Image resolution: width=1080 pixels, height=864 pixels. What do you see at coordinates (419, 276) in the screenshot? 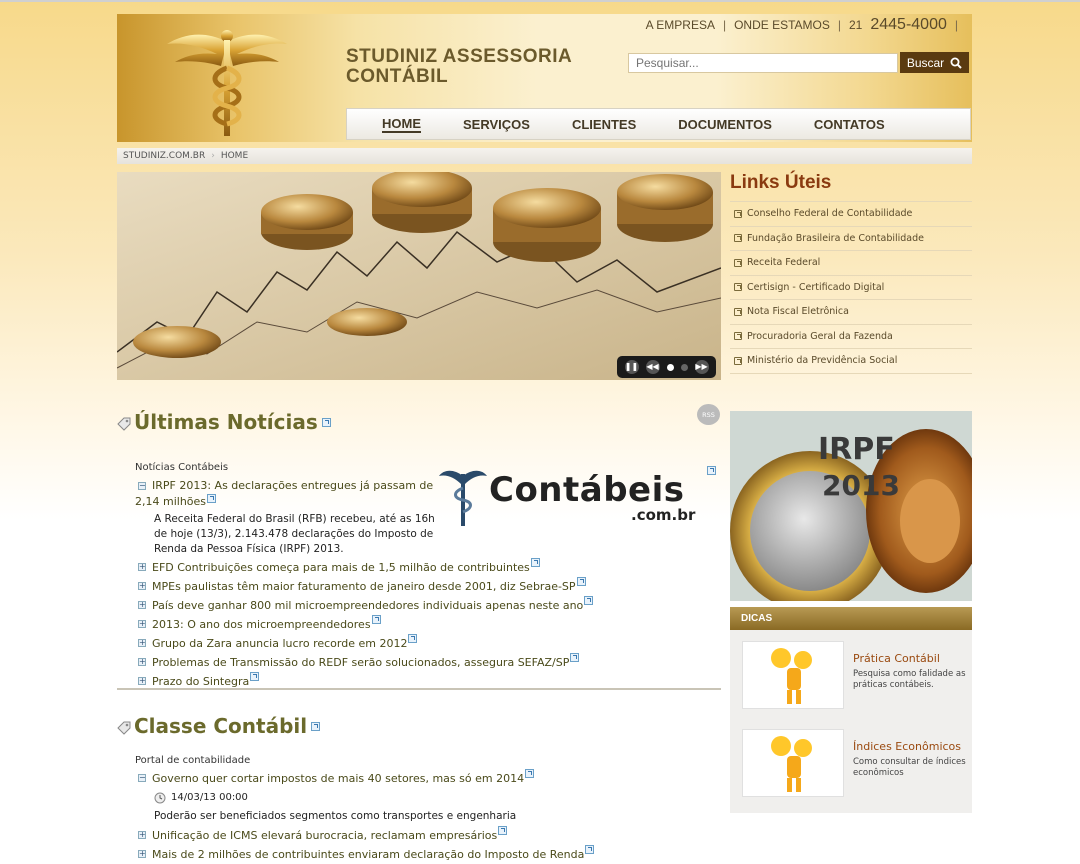
I see `image-slider: ❚❚ ◀◀ ▶▶` at bounding box center [419, 276].